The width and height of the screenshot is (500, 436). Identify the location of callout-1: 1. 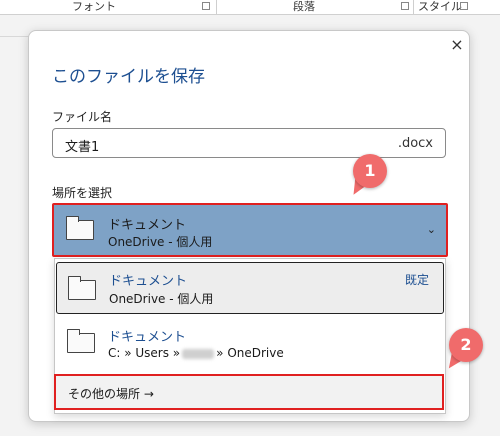
(370, 171).